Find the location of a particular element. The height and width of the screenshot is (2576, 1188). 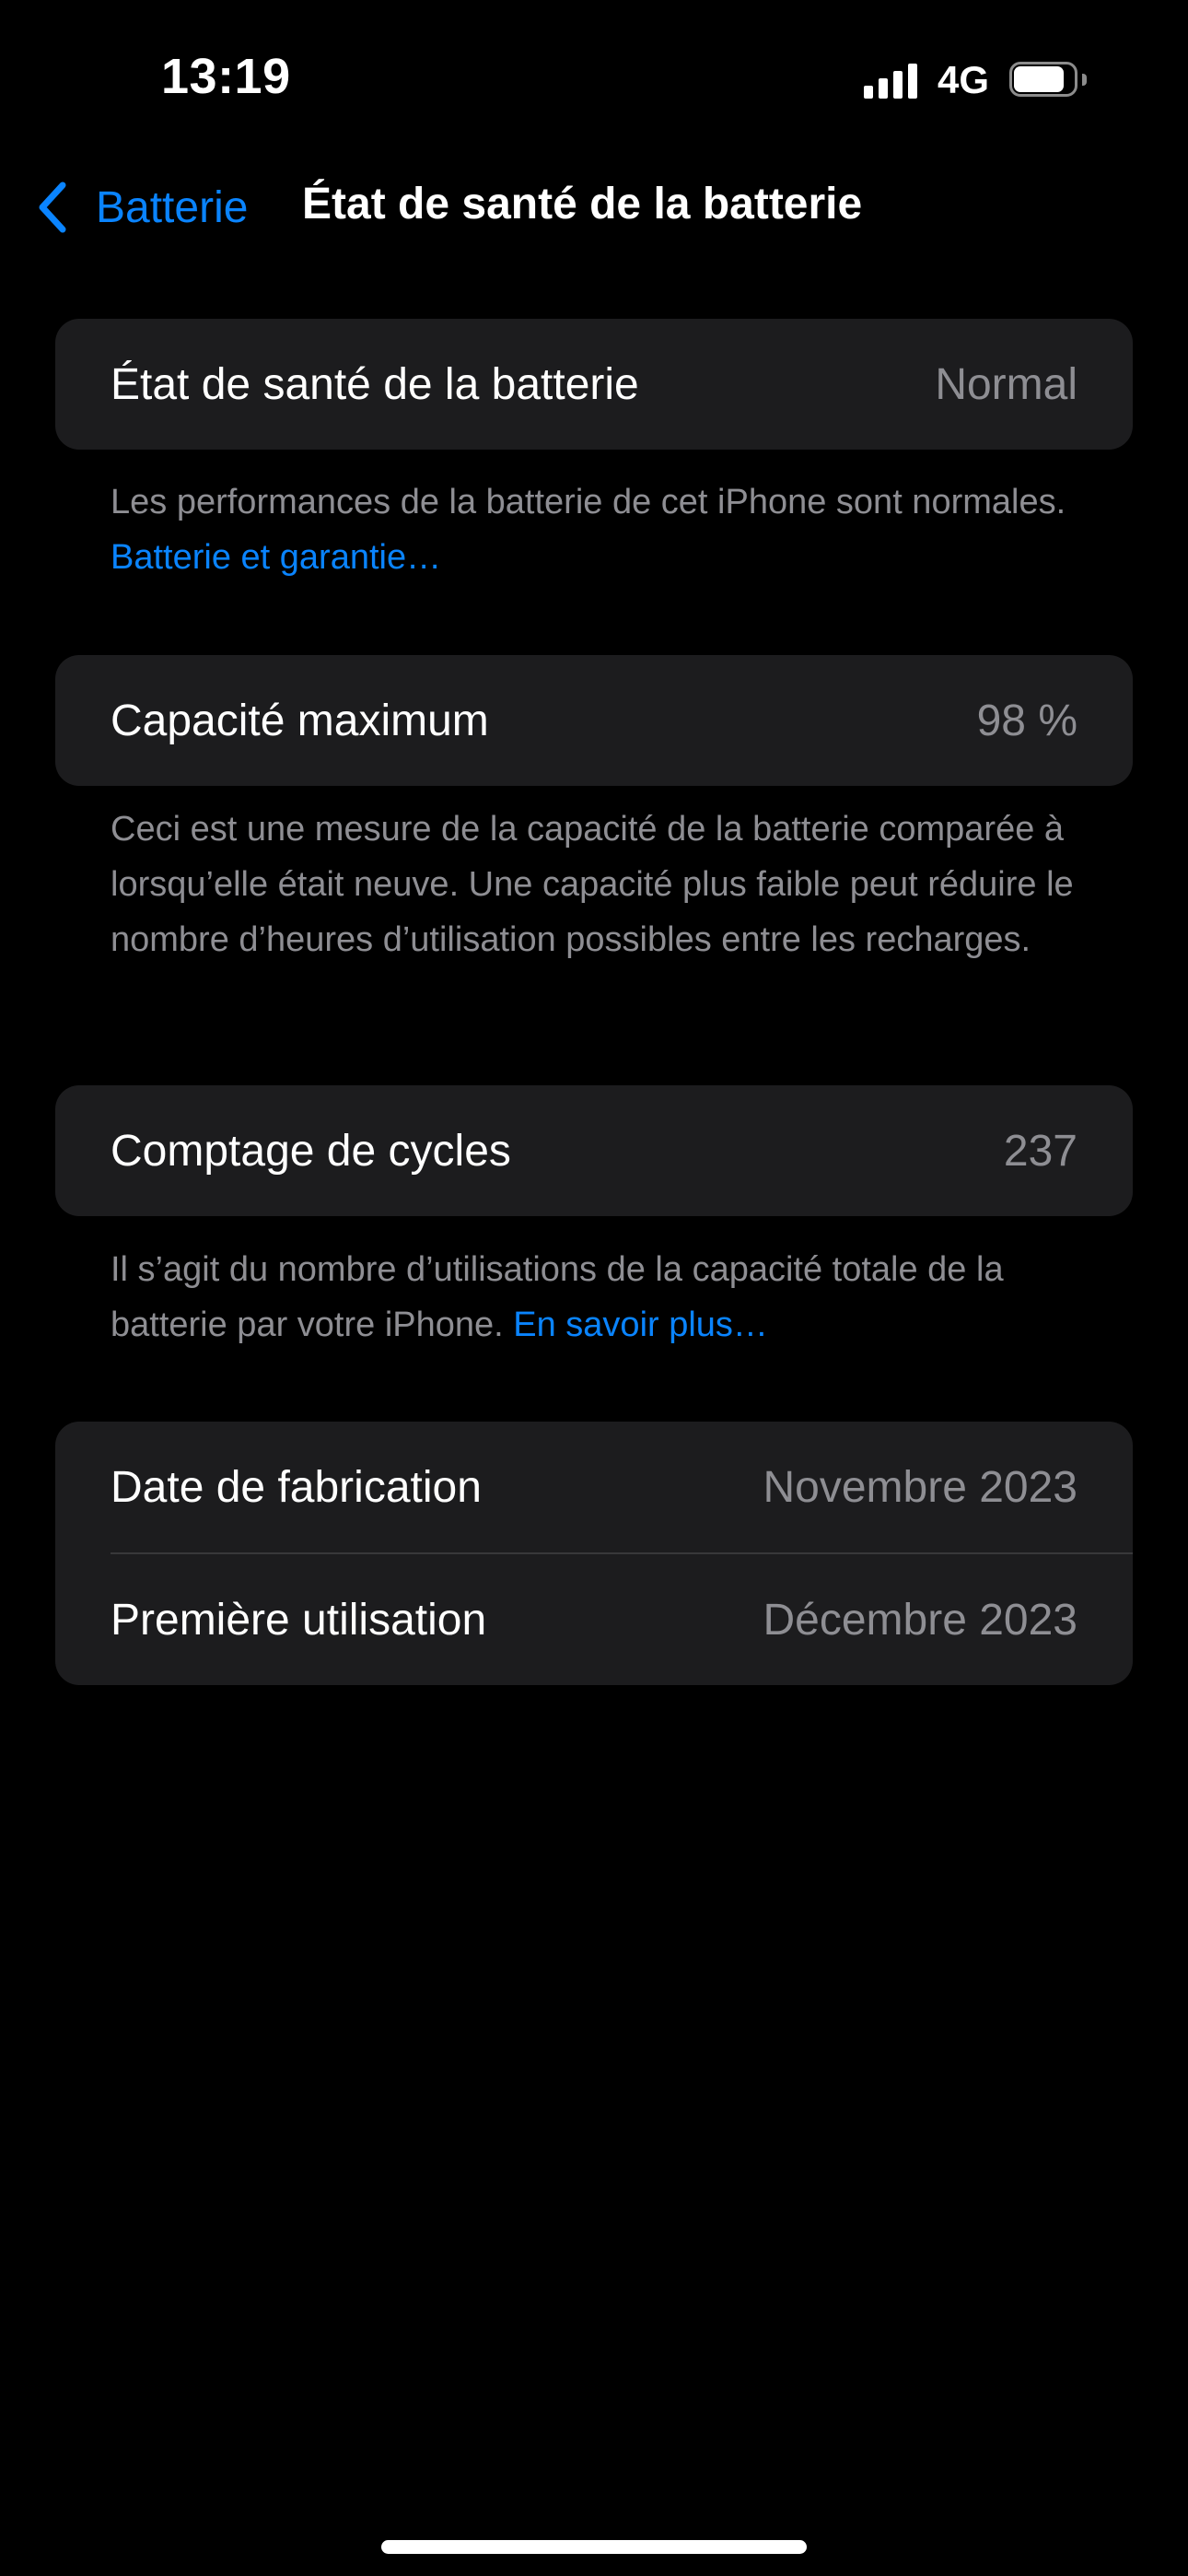

cycle-count-value: 237 is located at coordinates (1040, 1151).